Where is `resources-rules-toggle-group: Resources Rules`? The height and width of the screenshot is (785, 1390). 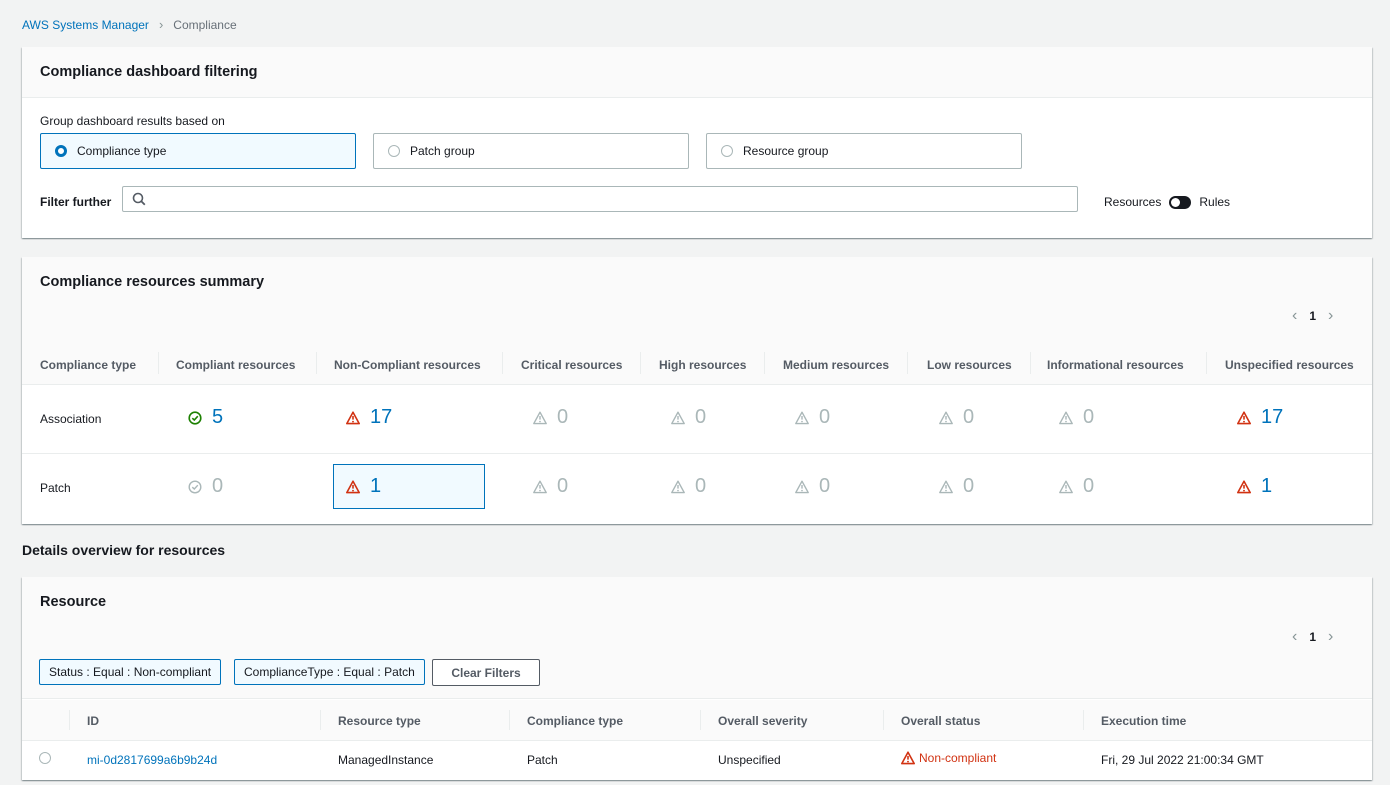 resources-rules-toggle-group: Resources Rules is located at coordinates (1167, 202).